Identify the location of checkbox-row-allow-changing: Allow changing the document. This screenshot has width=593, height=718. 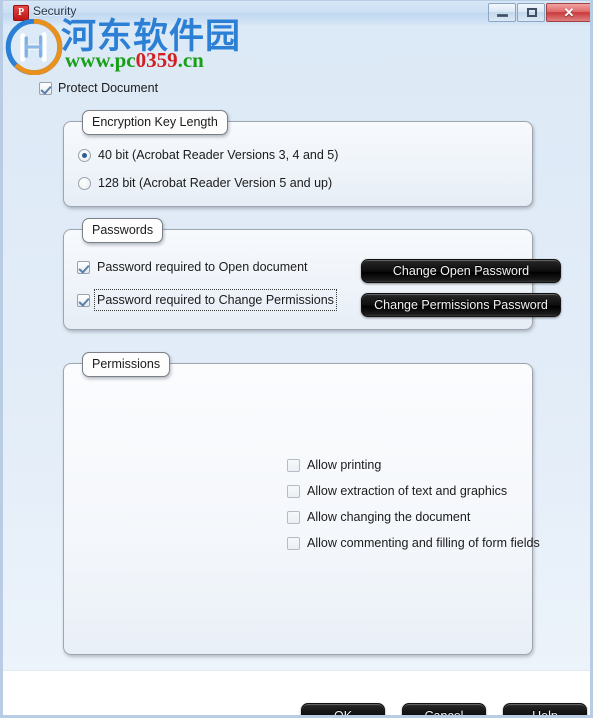
(378, 517).